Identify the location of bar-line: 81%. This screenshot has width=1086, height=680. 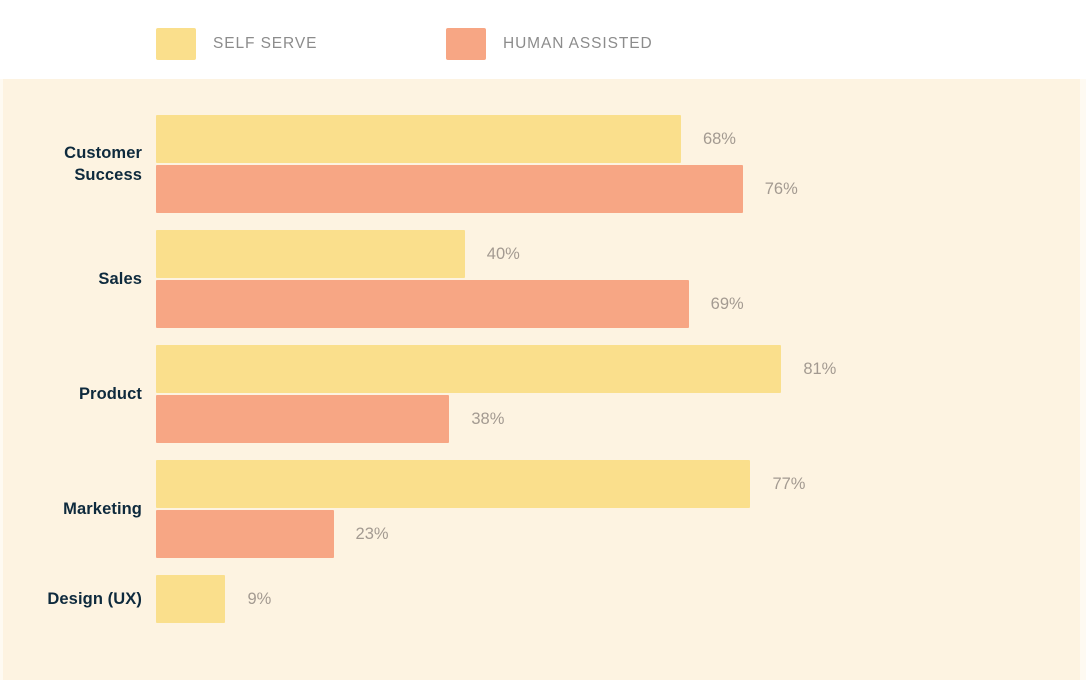
(621, 369).